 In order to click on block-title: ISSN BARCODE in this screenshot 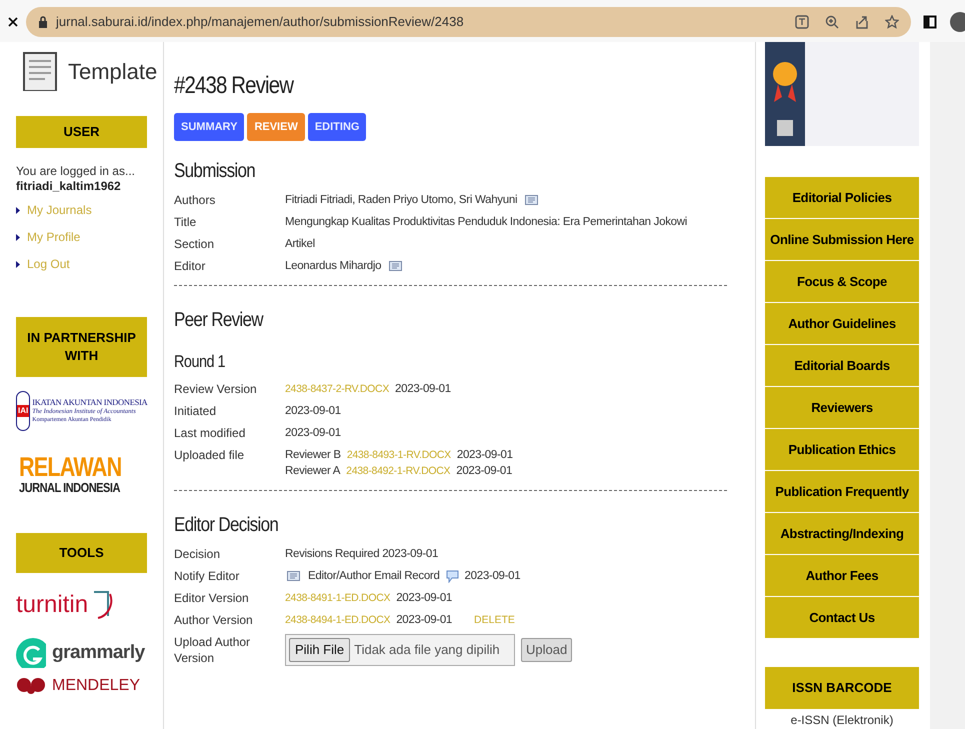, I will do `click(842, 688)`.